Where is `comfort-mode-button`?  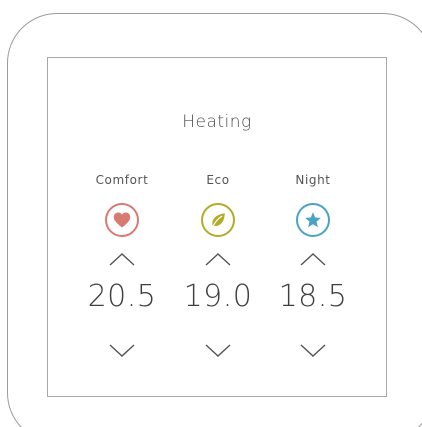 comfort-mode-button is located at coordinates (122, 220).